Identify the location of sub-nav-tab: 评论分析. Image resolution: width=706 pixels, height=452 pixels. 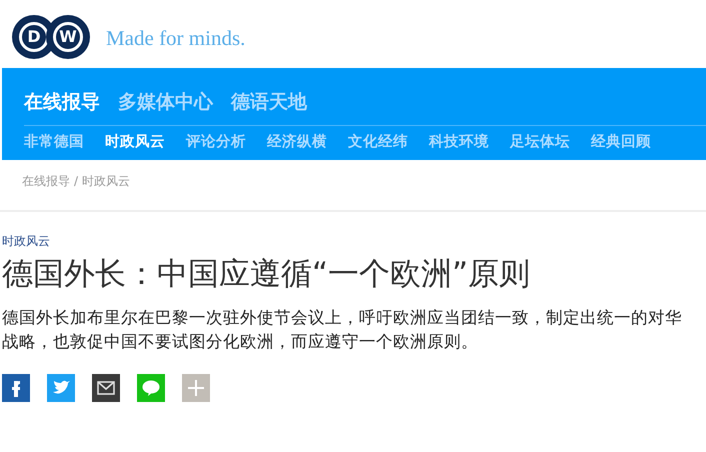
(216, 143).